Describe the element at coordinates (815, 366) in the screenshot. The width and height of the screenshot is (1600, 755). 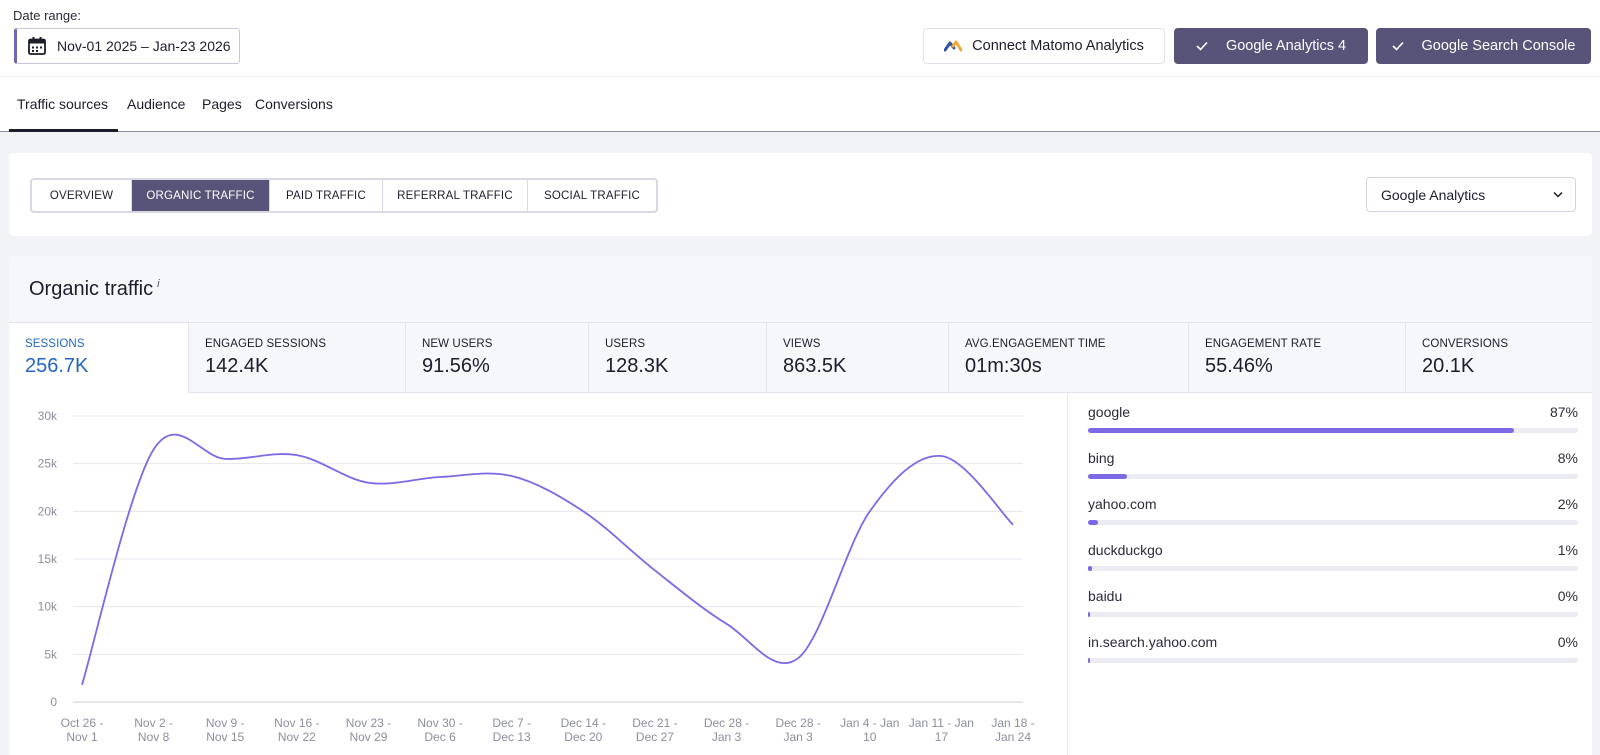
I see `metric-value: 863.5K` at that location.